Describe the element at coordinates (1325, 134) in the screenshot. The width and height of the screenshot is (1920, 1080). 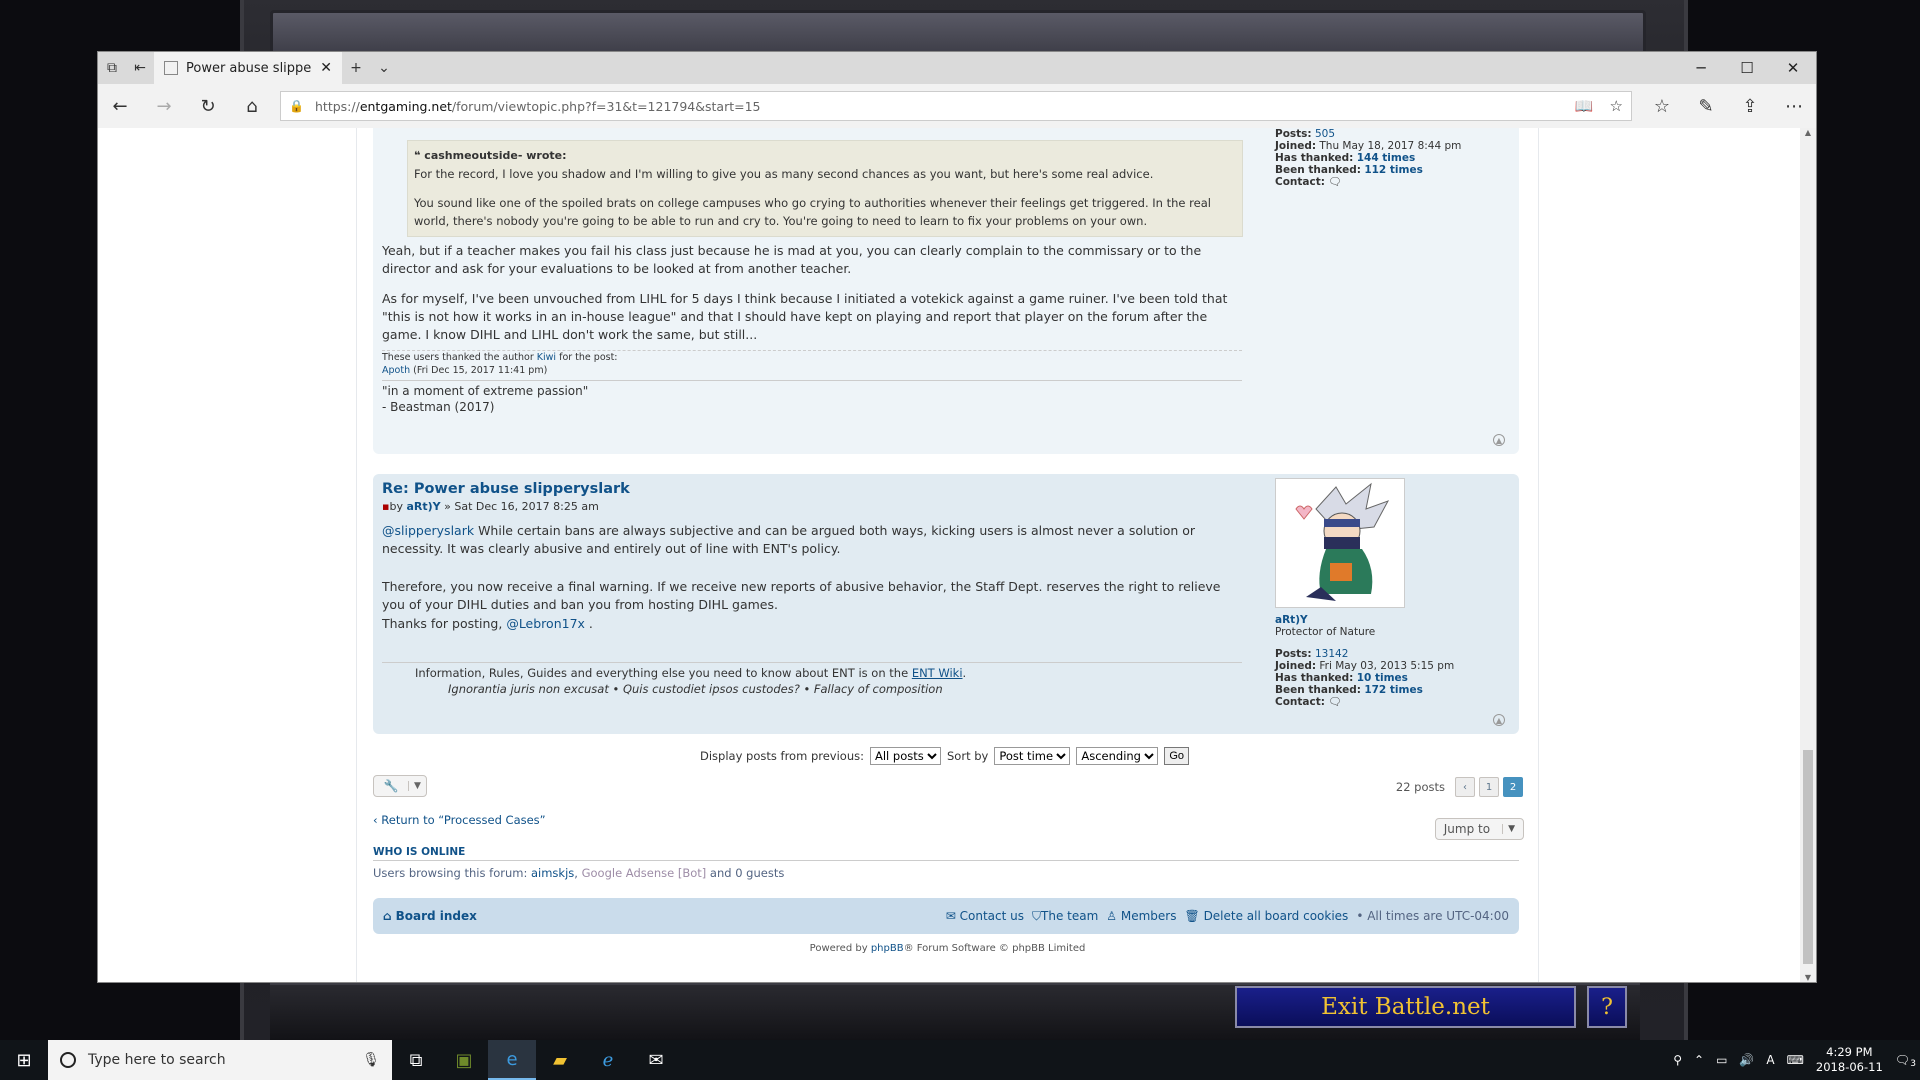
I see `posts-count: 505` at that location.